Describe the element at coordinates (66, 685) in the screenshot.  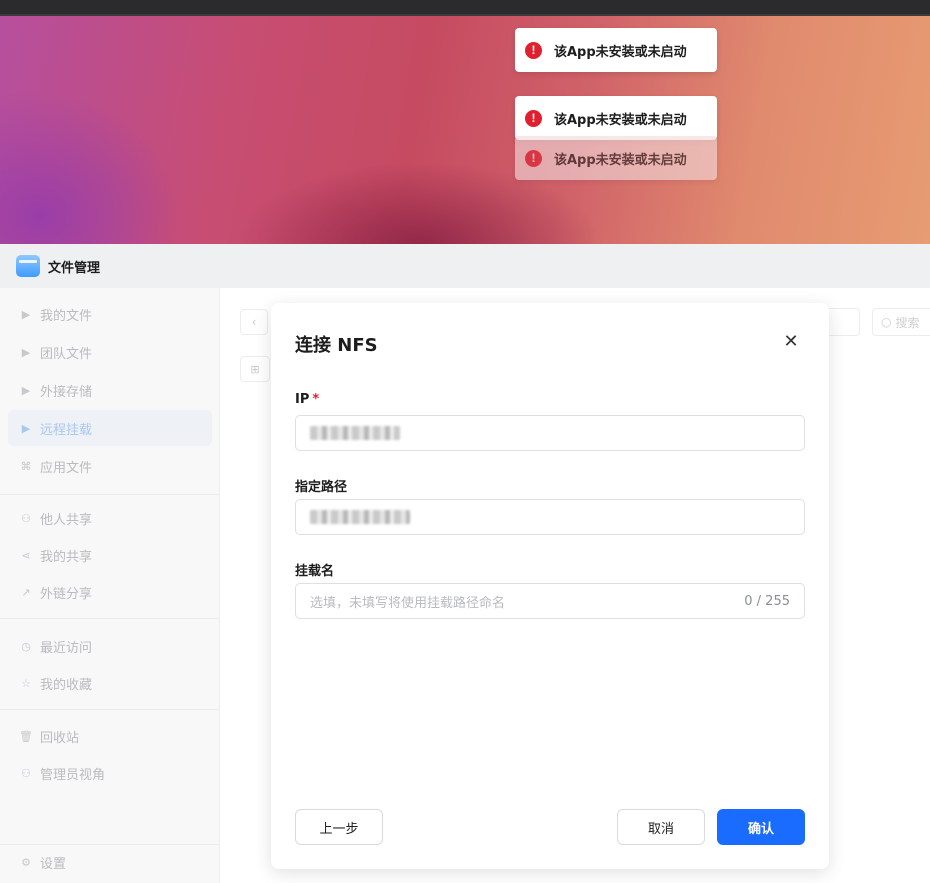
I see `sidebar-item-label: 我的收藏` at that location.